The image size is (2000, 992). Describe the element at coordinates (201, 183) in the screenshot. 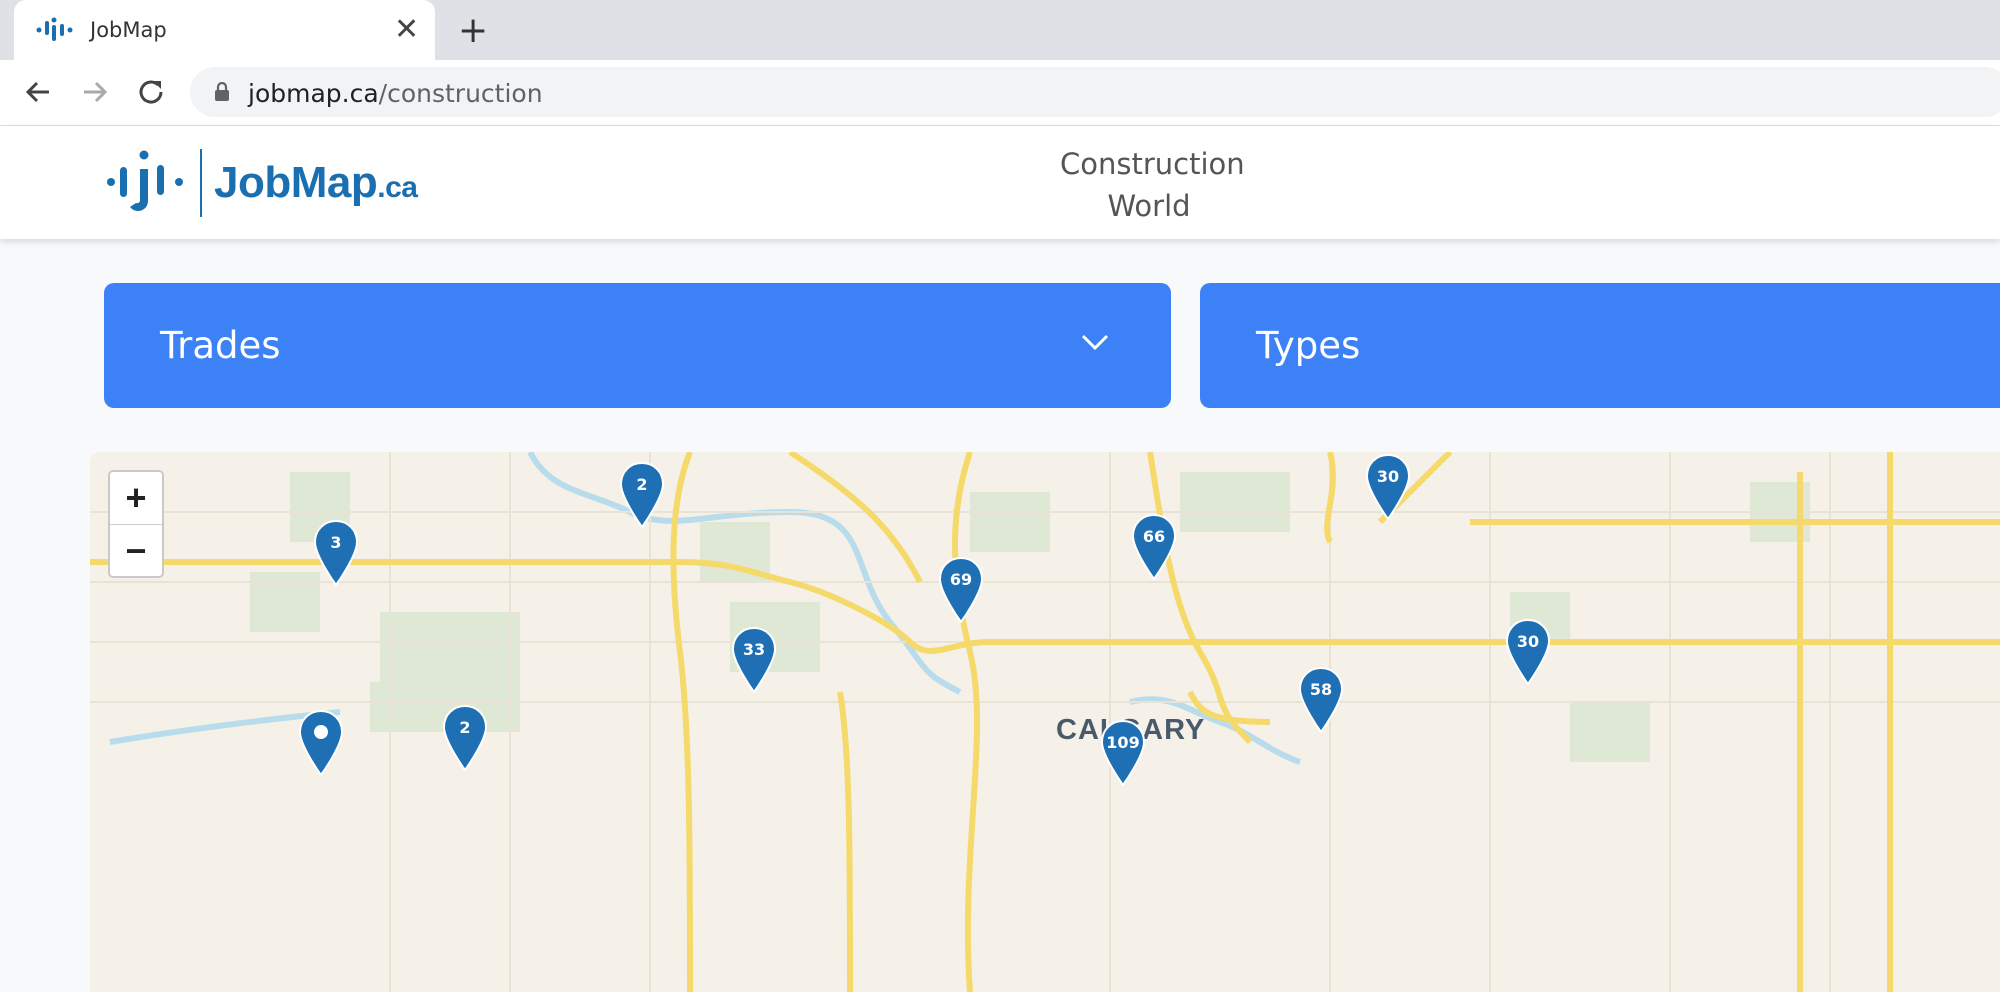

I see `logo-divider` at that location.